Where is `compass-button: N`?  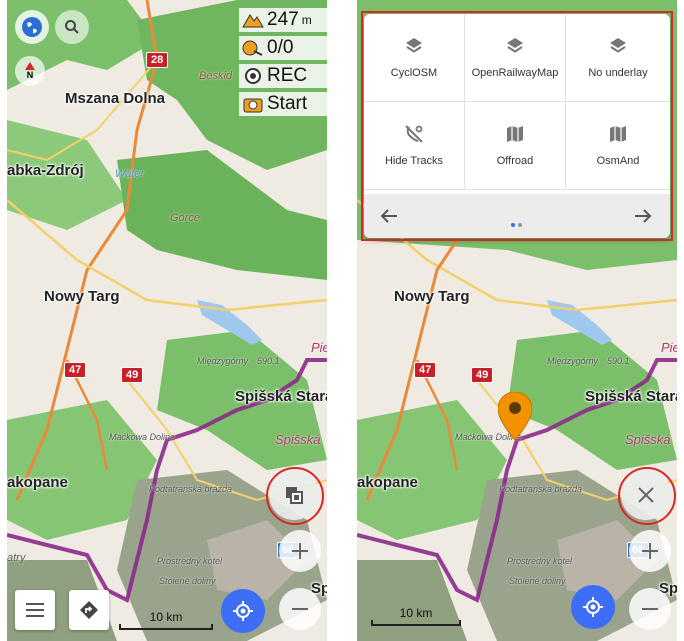
compass-button: N is located at coordinates (30, 71).